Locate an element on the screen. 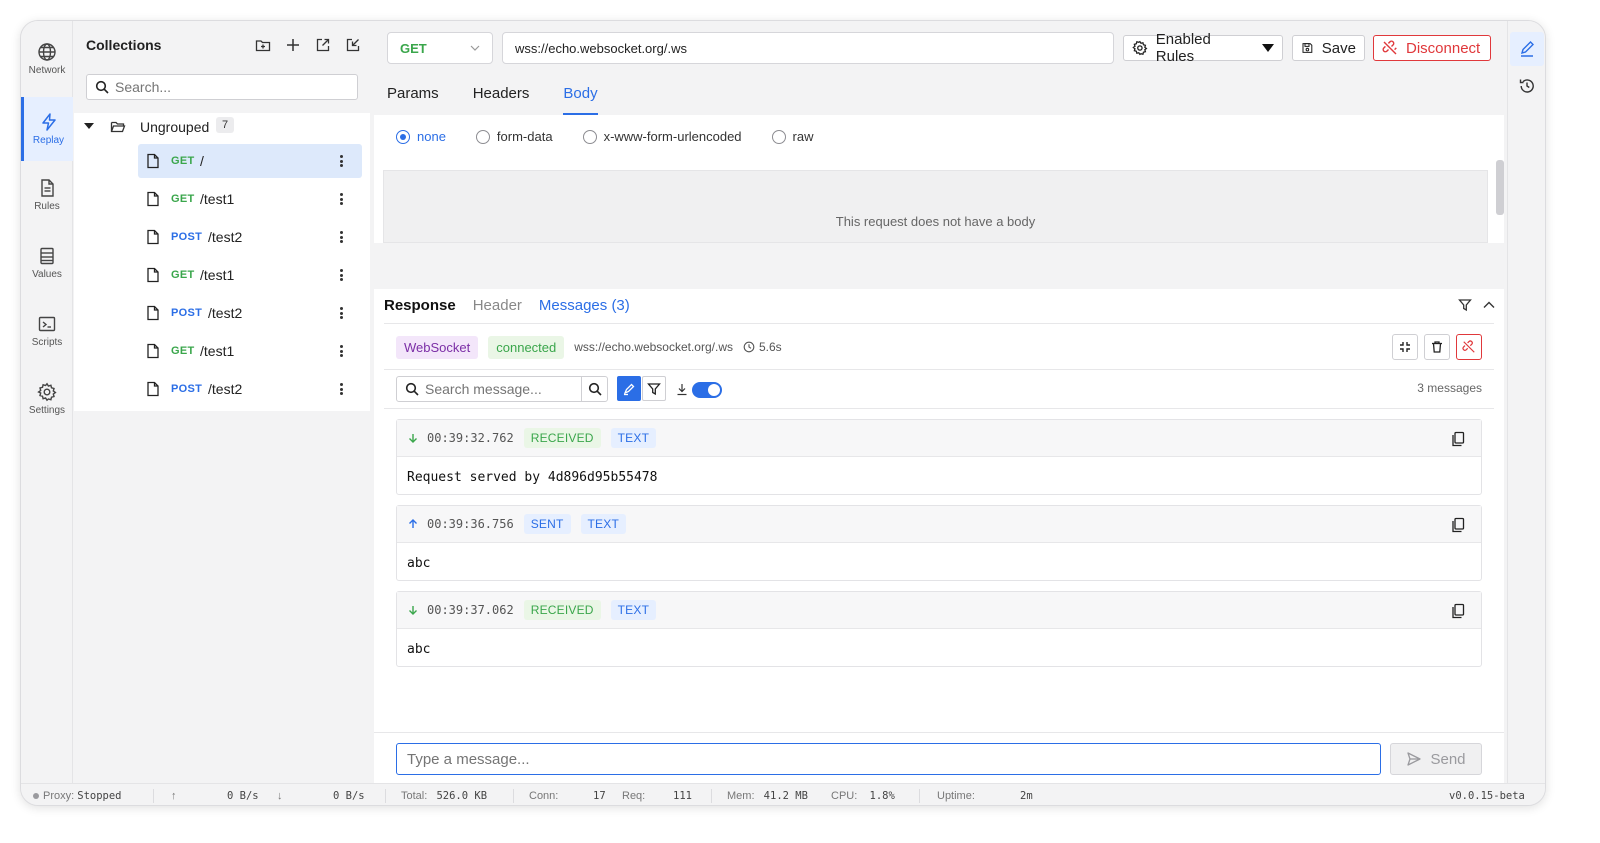 This screenshot has width=1600, height=843. group-ungrouped: Ungrouped 7 is located at coordinates (222, 127).